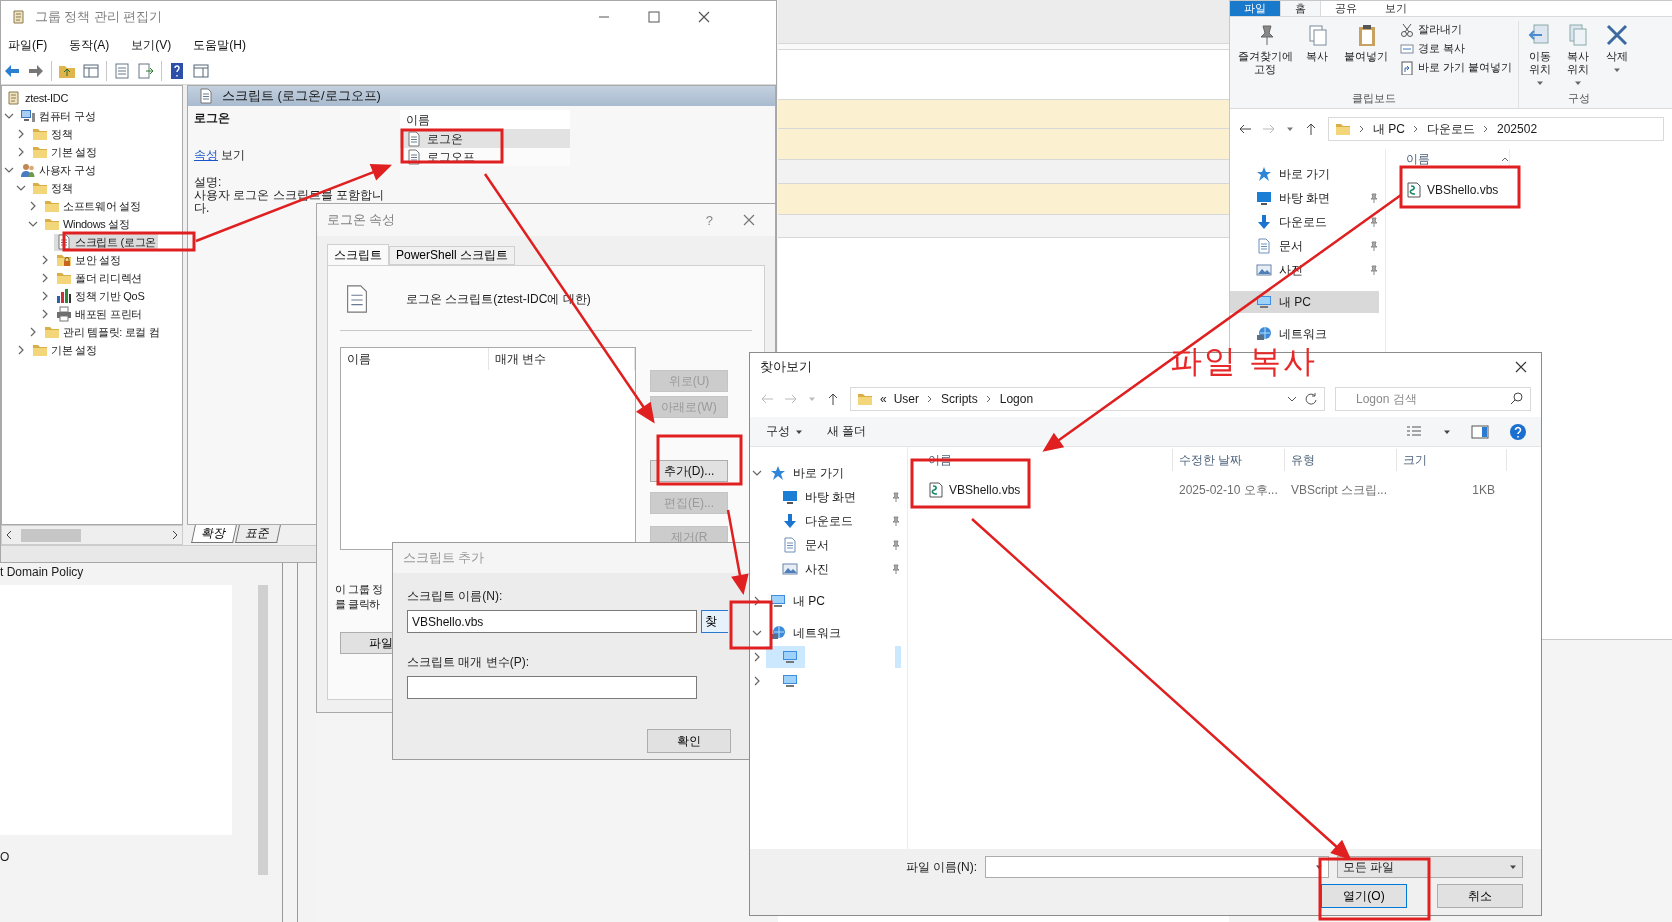  Describe the element at coordinates (58, 170) in the screenshot. I see `tree-item: 사용자 구성` at that location.